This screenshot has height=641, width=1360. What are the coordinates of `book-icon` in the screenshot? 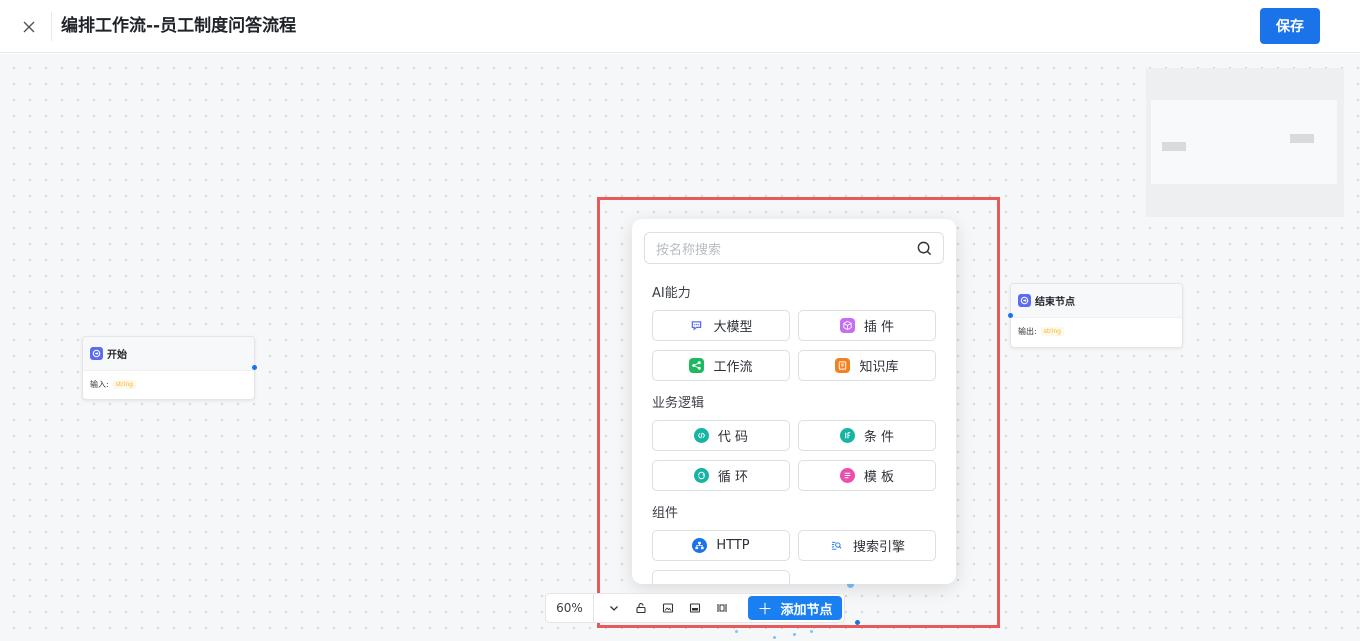 It's located at (843, 365).